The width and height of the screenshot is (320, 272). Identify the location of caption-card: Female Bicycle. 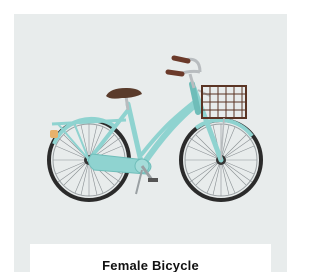
(150, 258).